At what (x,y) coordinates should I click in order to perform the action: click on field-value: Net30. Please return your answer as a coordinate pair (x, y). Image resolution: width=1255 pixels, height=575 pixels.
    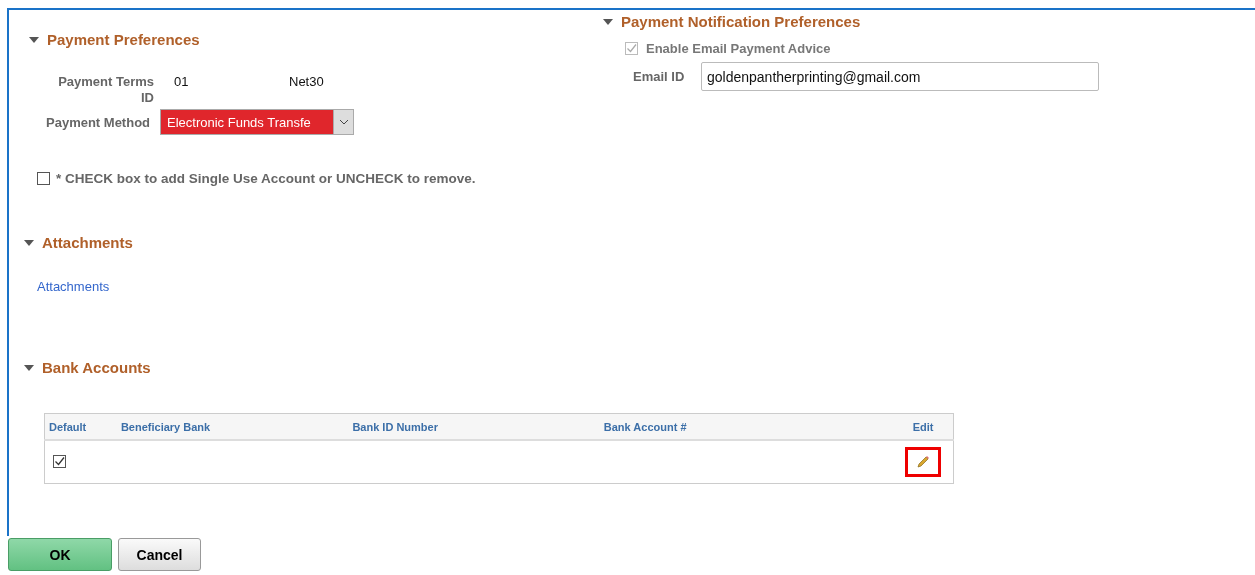
    Looking at the image, I should click on (306, 81).